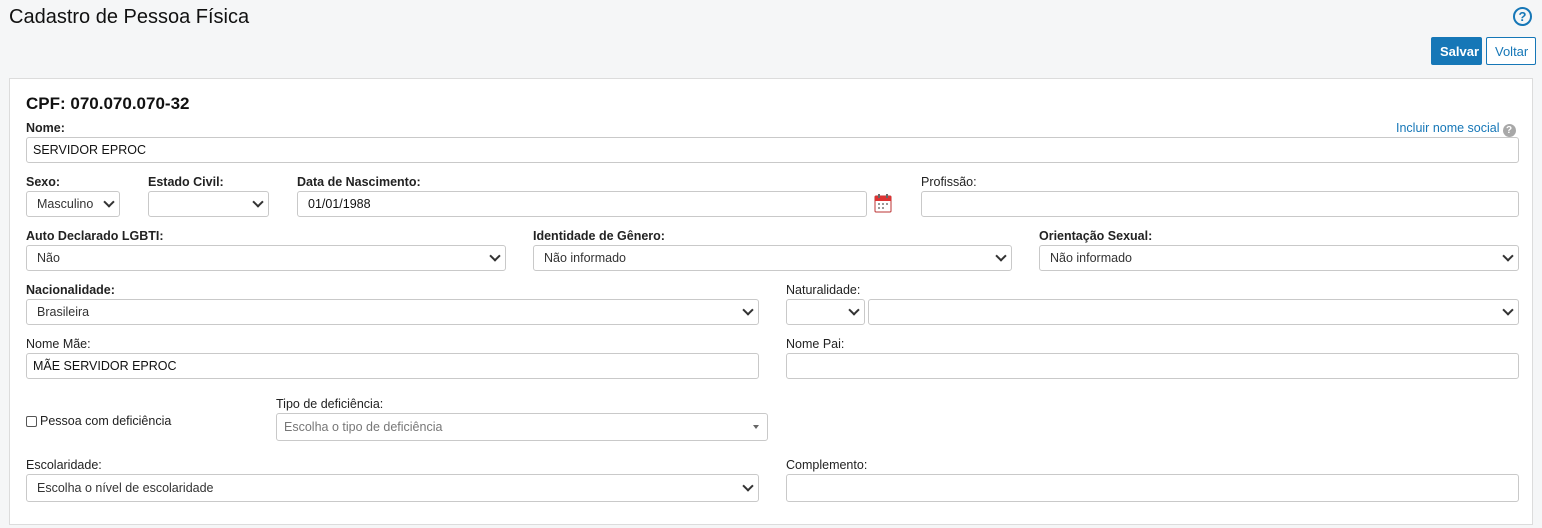 Image resolution: width=1542 pixels, height=528 pixels. I want to click on nacionalidade-label: Nacionalidade:, so click(70, 290).